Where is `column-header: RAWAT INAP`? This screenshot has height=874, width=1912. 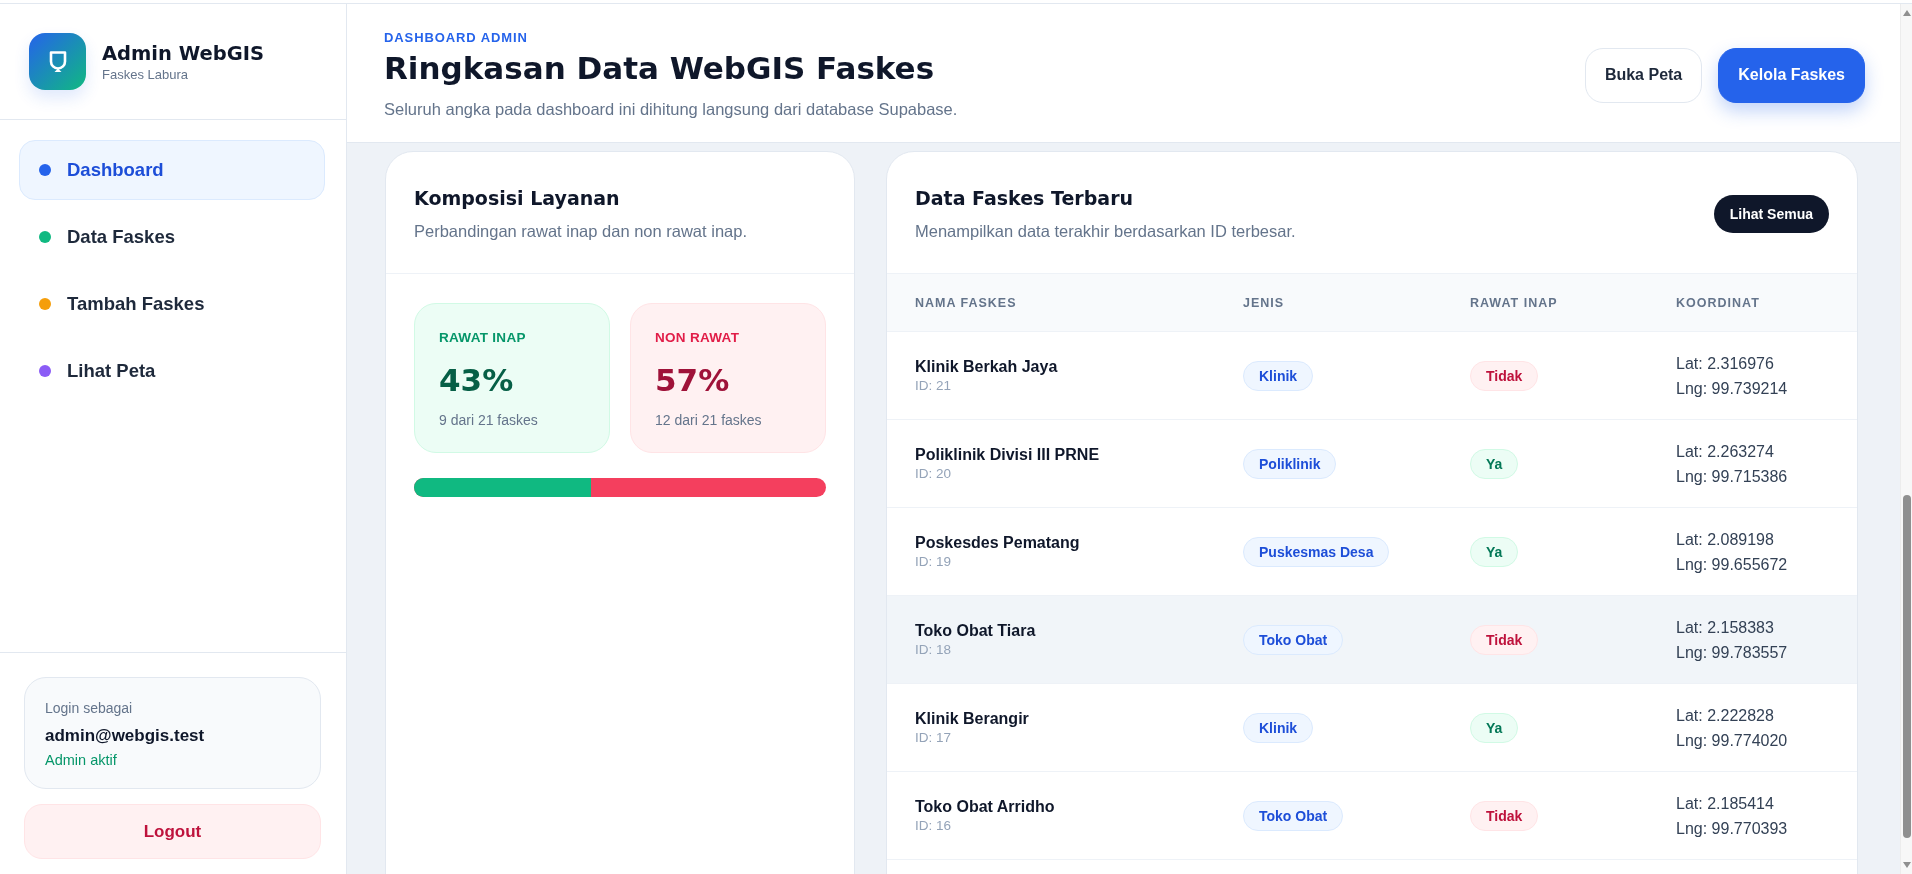
column-header: RAWAT INAP is located at coordinates (1514, 302).